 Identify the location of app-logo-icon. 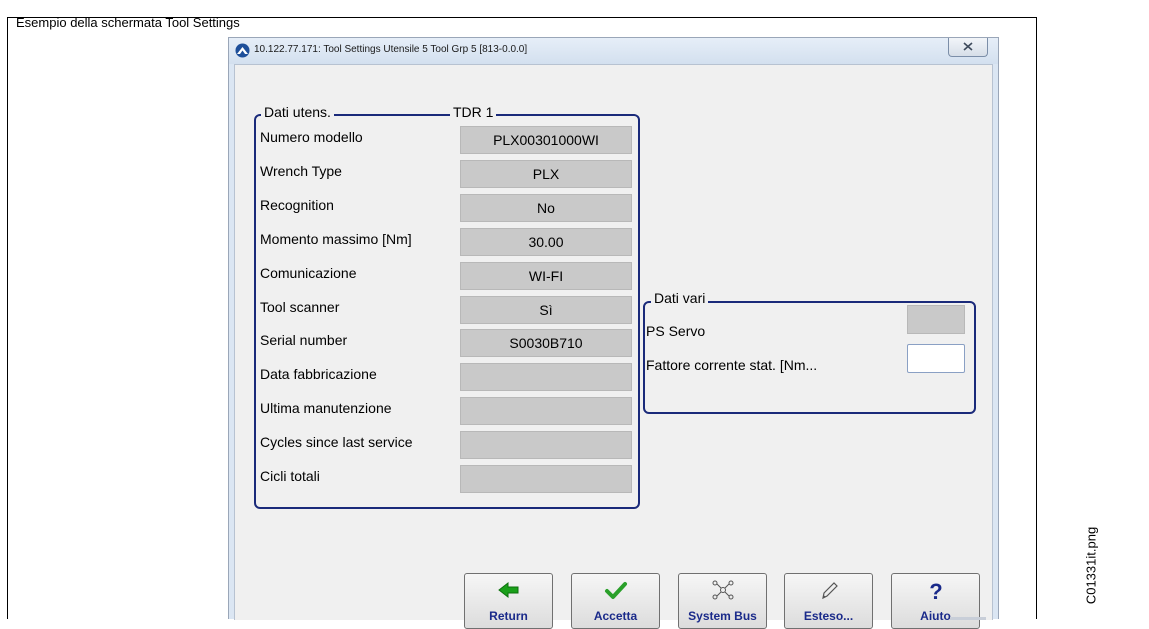
(242, 50).